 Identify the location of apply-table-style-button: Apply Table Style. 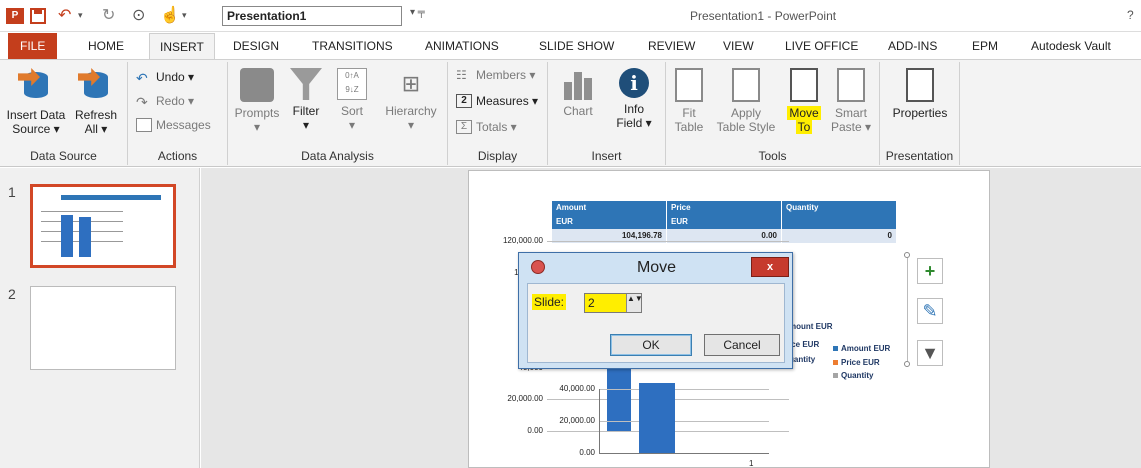
(746, 101).